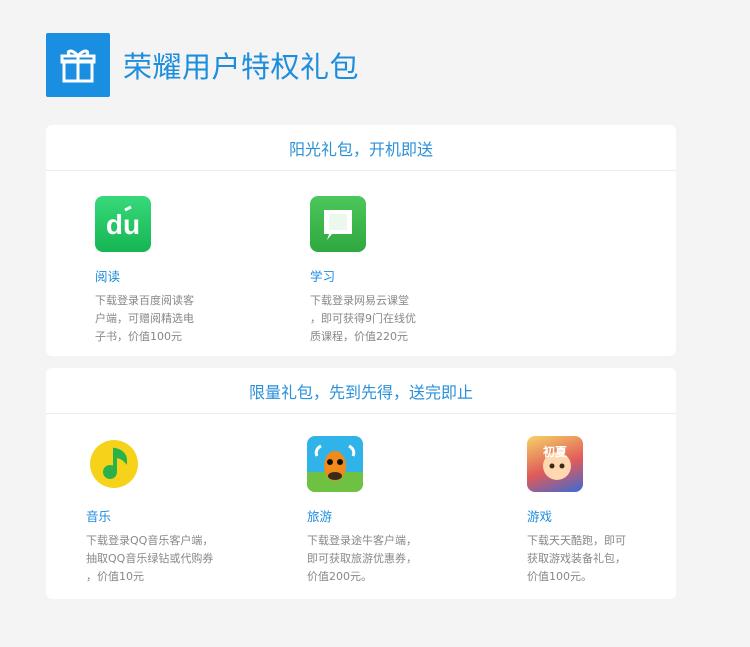 Image resolution: width=750 pixels, height=647 pixels. I want to click on gift-item-music: 音乐 下载登录QQ音乐客户端， 抽取QQ音乐绿钻或代购券 ，价值10元, so click(156, 511).